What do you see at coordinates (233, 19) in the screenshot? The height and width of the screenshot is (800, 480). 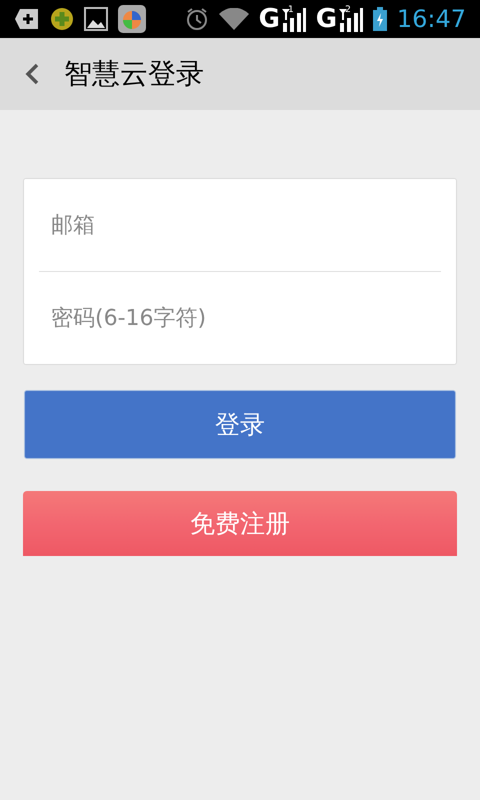 I see `wifi-icon` at bounding box center [233, 19].